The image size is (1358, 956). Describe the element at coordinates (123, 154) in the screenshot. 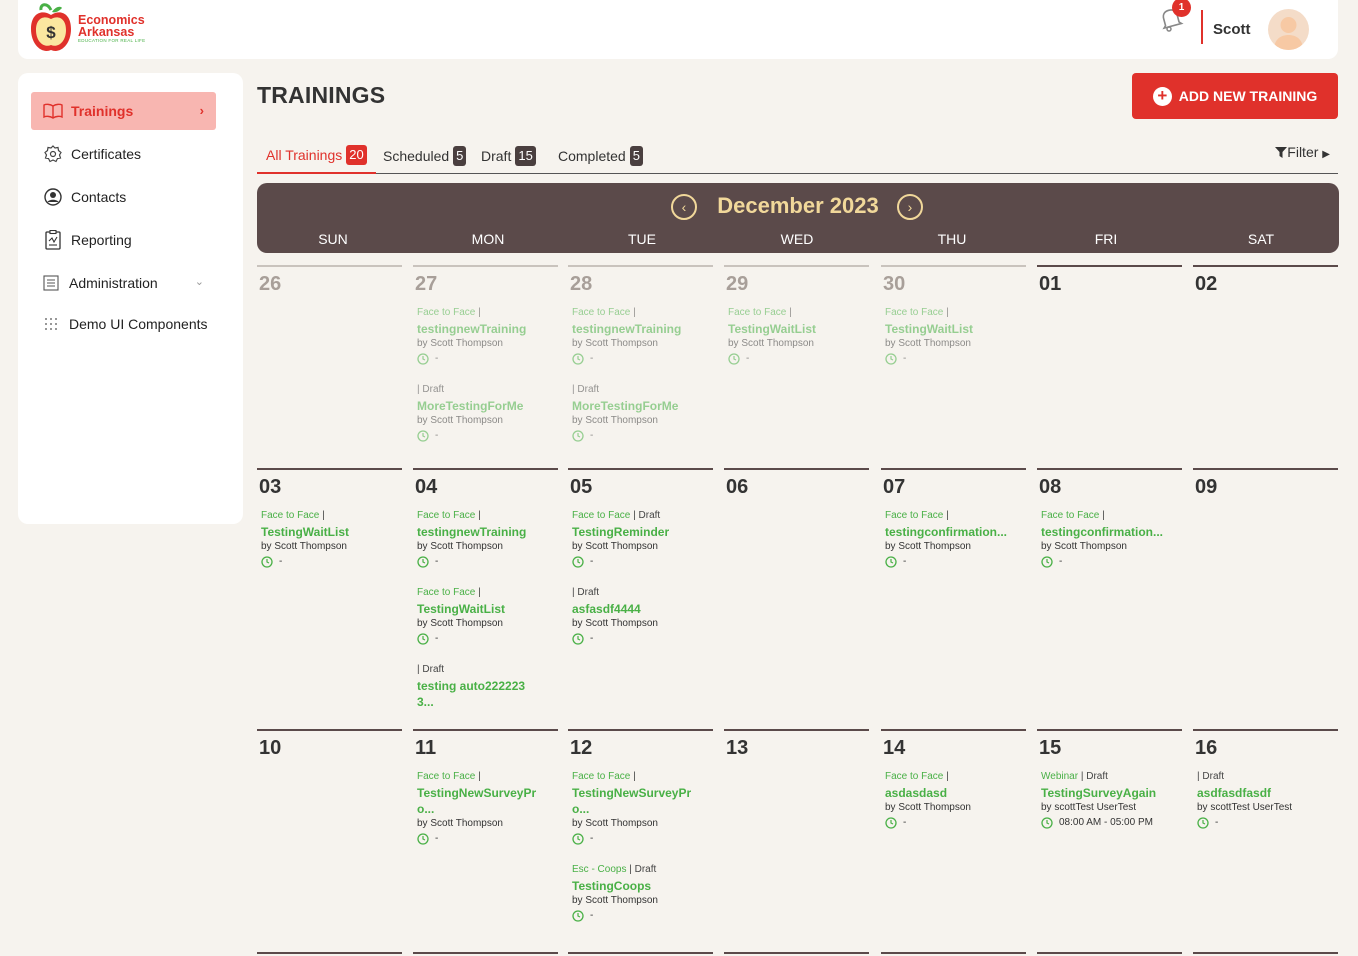

I see `sidebar-item-certificates: Certificates` at that location.